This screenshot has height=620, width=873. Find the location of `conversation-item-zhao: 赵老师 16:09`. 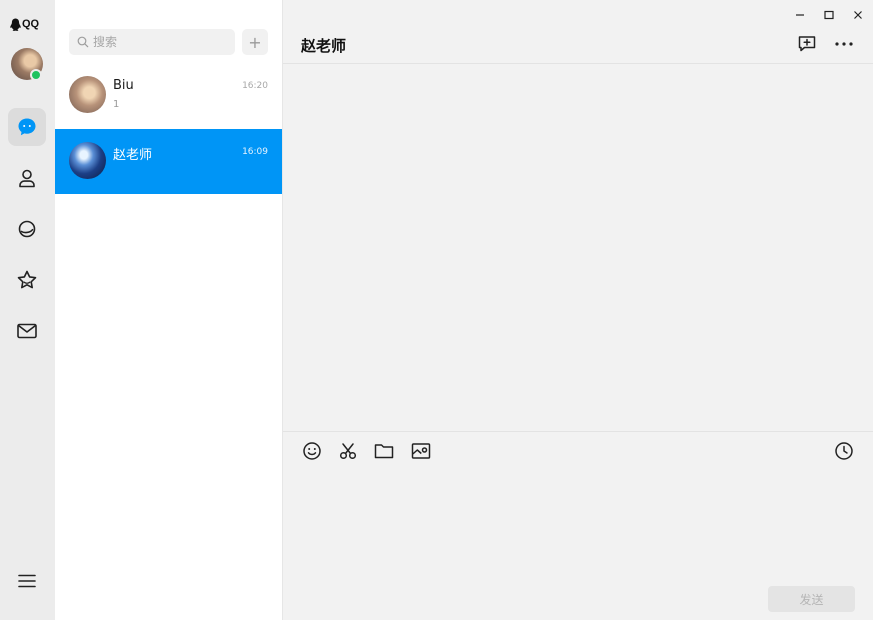

conversation-item-zhao: 赵老师 16:09 is located at coordinates (168, 161).